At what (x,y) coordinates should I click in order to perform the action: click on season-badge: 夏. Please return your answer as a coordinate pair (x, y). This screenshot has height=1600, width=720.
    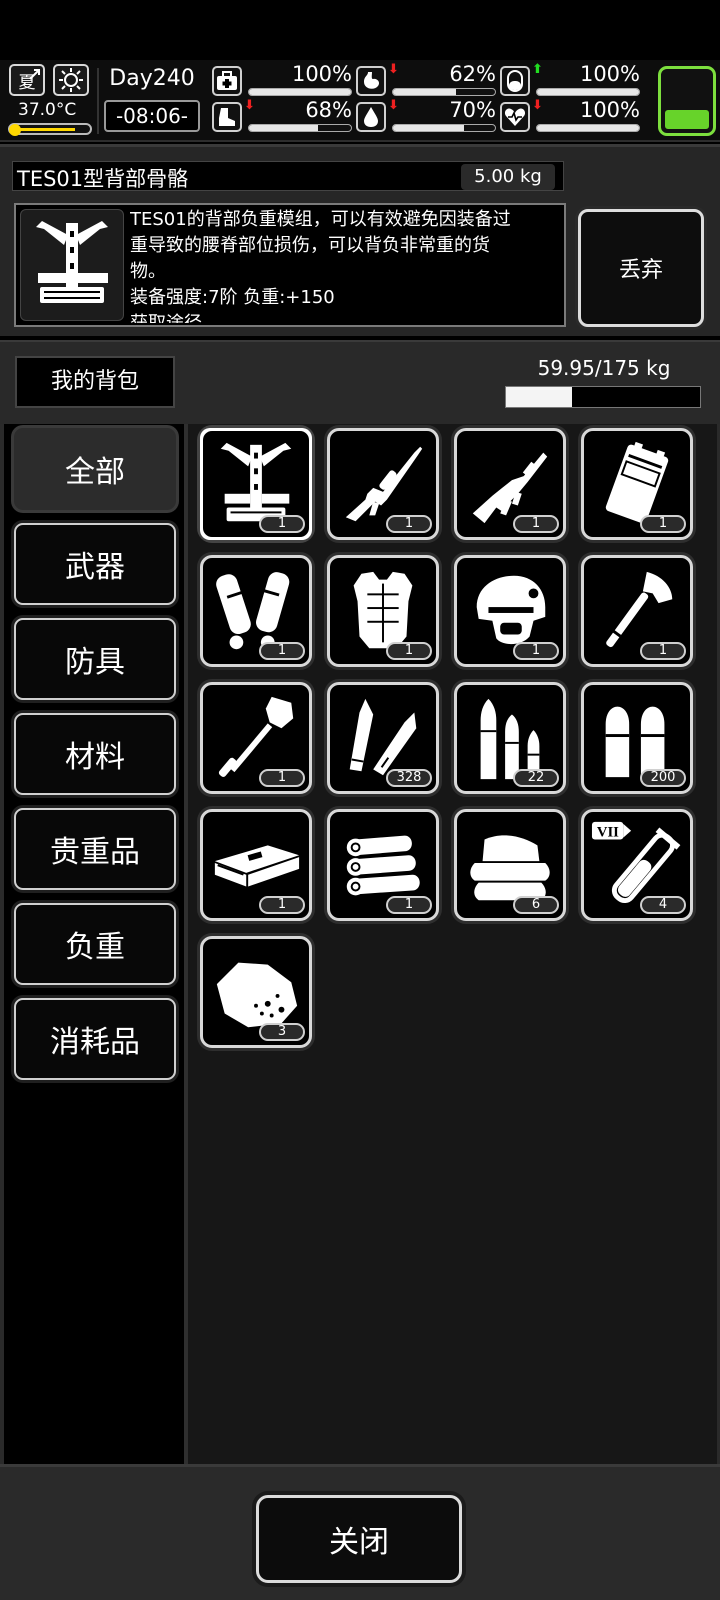
    Looking at the image, I should click on (27, 80).